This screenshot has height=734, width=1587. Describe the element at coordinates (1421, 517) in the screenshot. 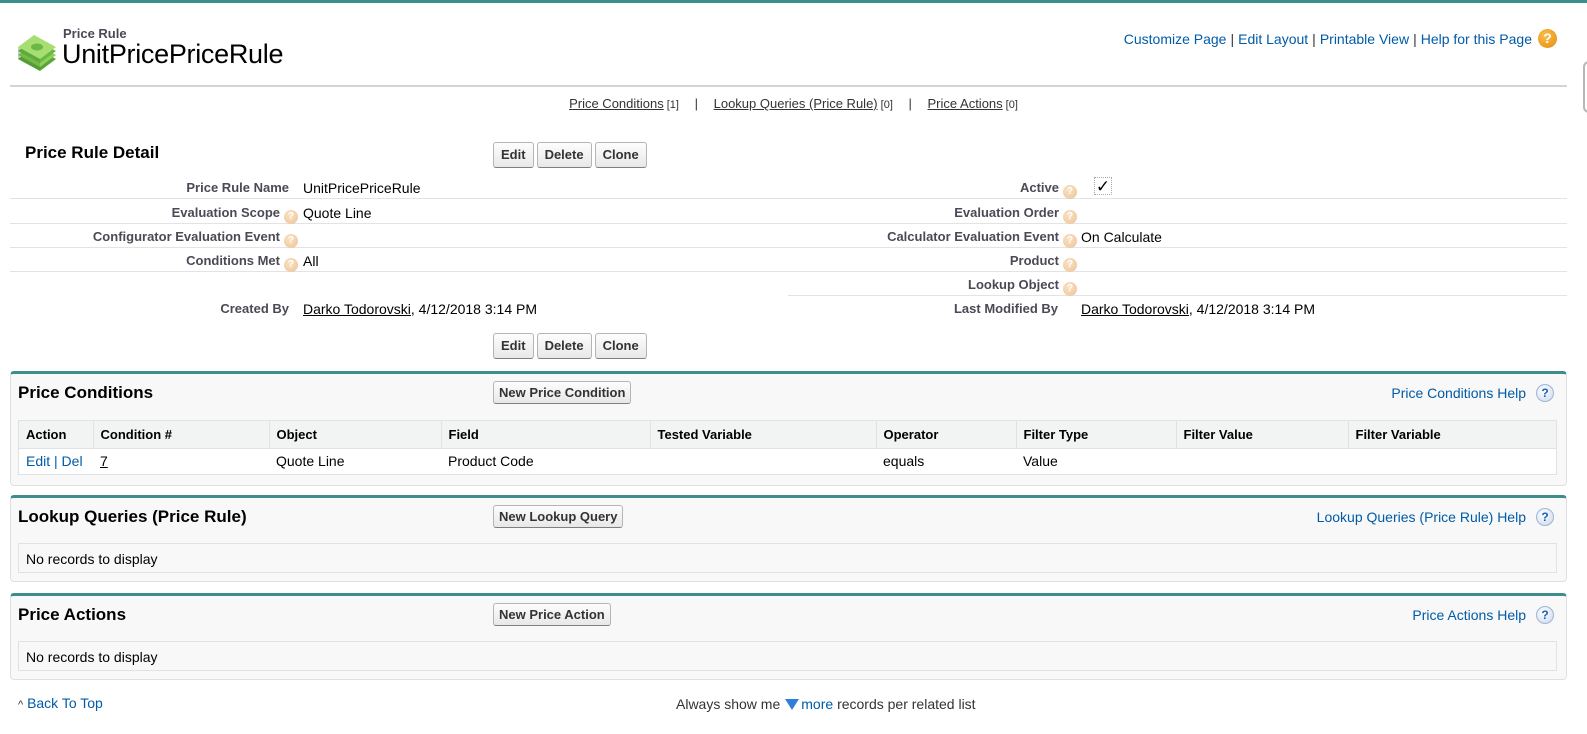

I see `lookup-queries-help-link: Lookup Queries (Price Rule) Help` at that location.